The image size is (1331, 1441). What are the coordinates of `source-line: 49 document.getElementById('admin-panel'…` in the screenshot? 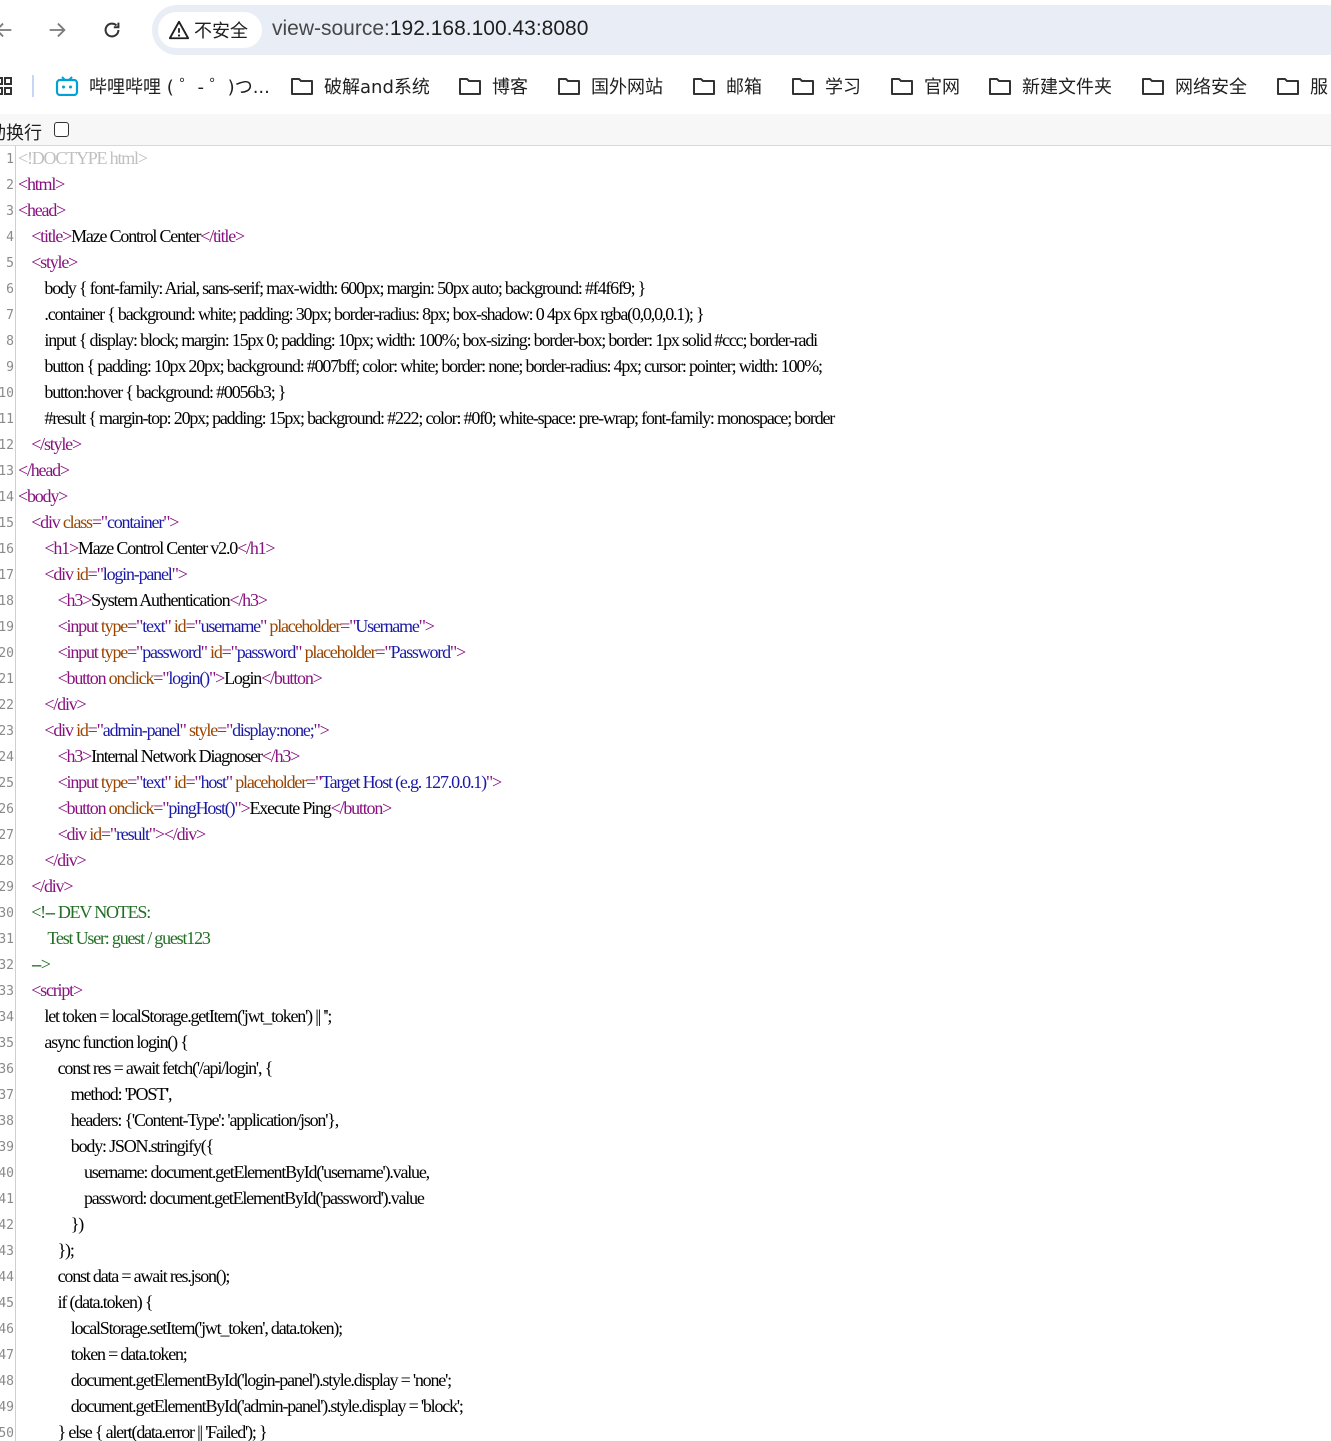 It's located at (665, 1407).